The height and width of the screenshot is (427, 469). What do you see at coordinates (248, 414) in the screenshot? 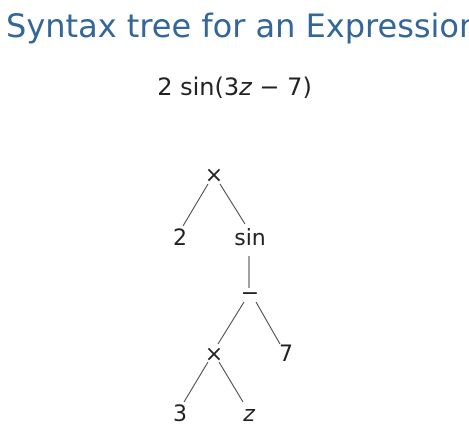
I see `node-z: z` at bounding box center [248, 414].